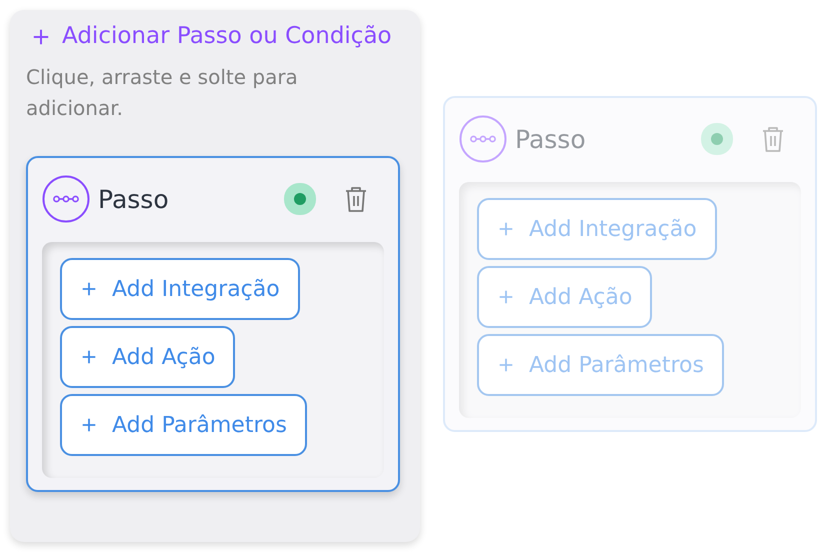 The image size is (828, 552). What do you see at coordinates (356, 199) in the screenshot?
I see `trash-icon` at bounding box center [356, 199].